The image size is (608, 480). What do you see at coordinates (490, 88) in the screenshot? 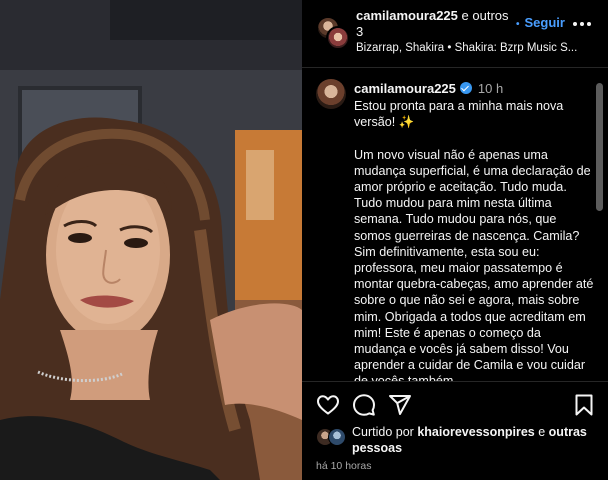
I see `caption-timestamp: 10 h` at bounding box center [490, 88].